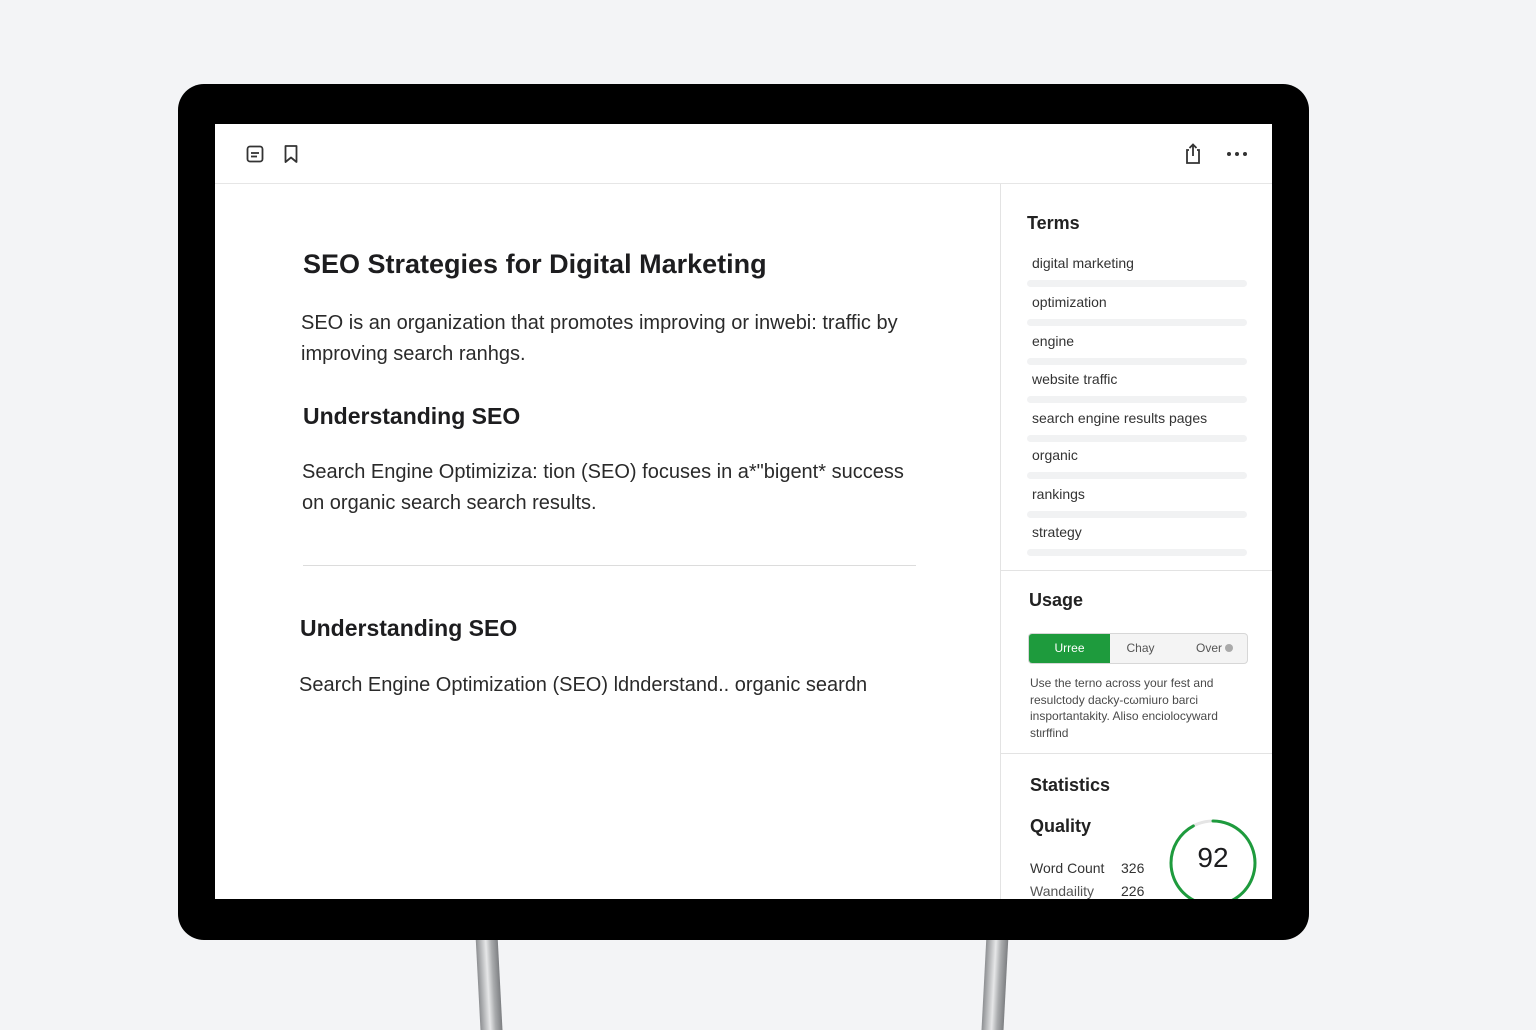 This screenshot has width=1536, height=1030. I want to click on usage-tab-chay: Chay, so click(1140, 648).